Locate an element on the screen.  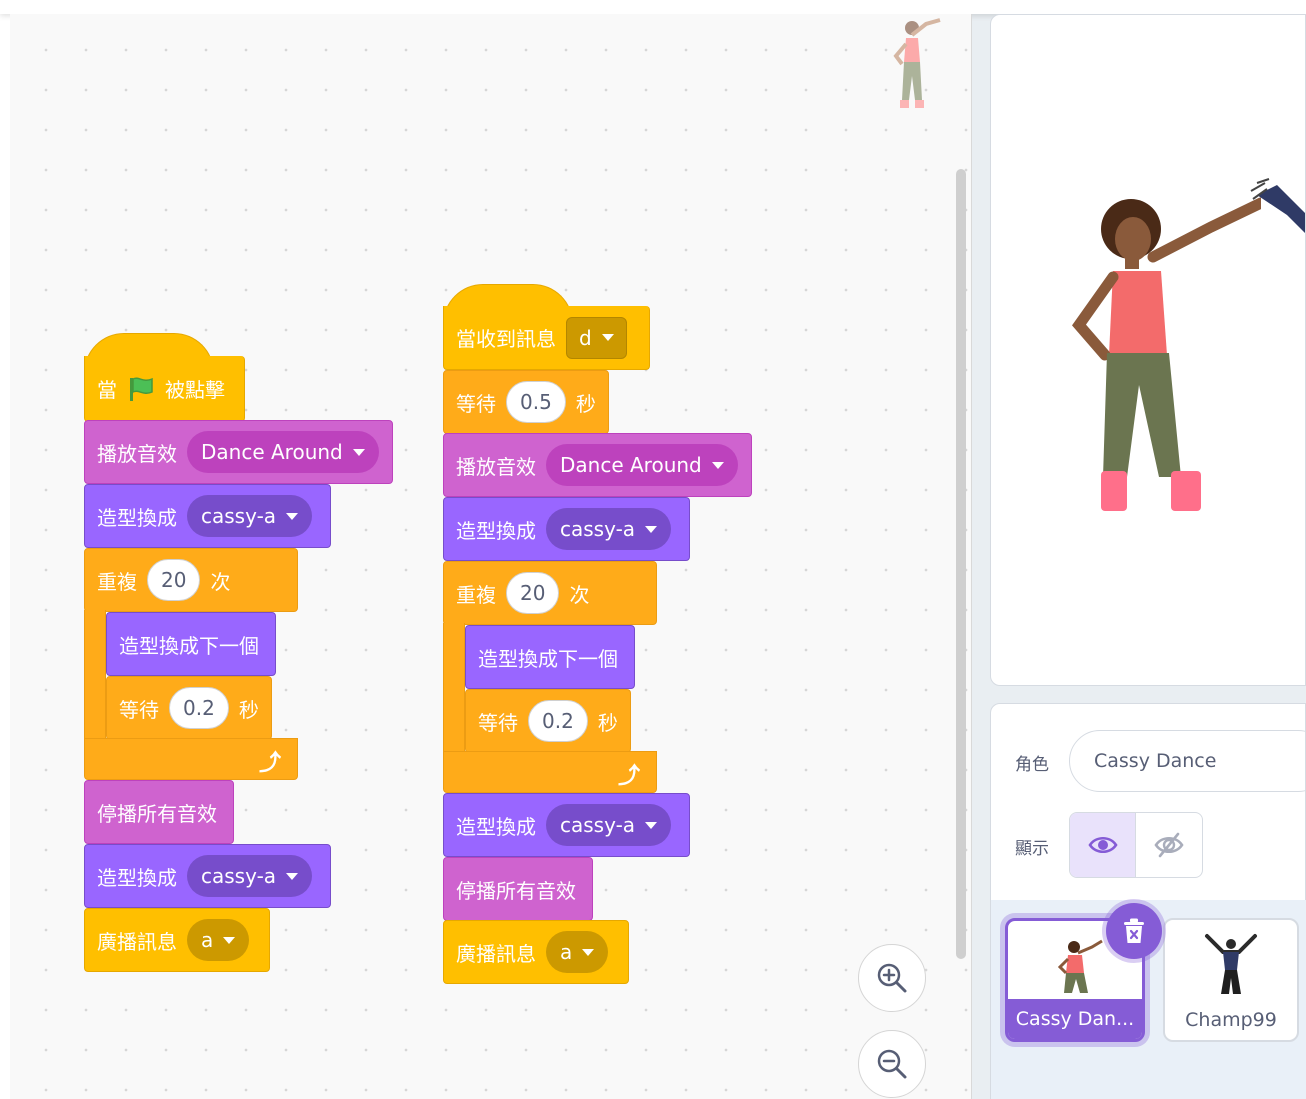
block-text: 重複 is located at coordinates (117, 581).